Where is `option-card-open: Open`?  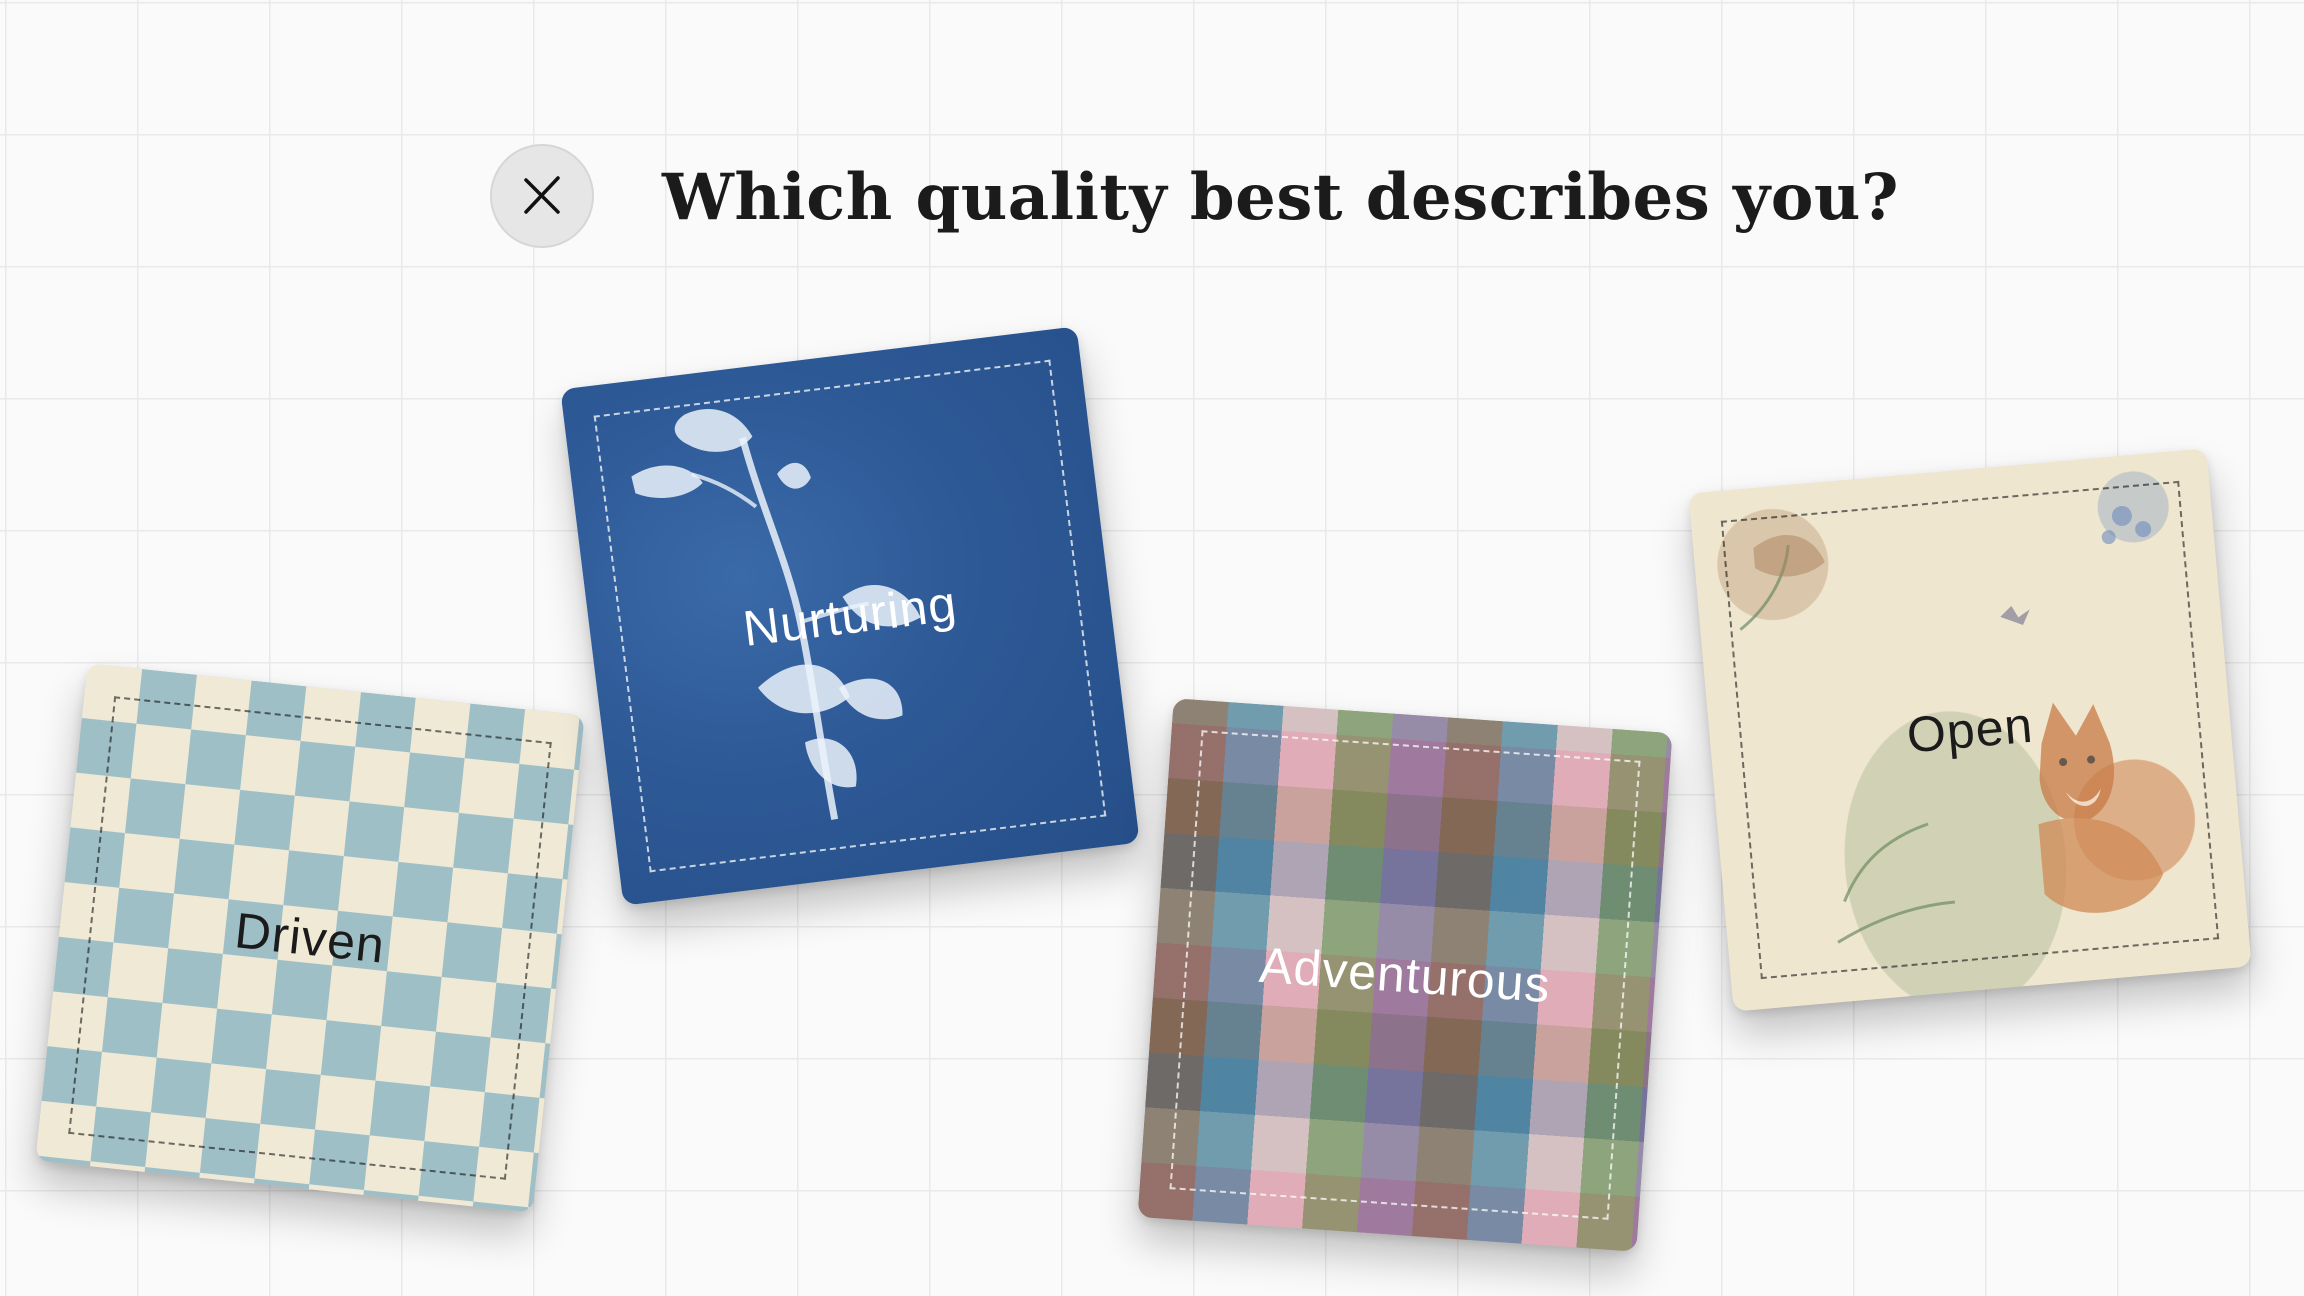 option-card-open: Open is located at coordinates (1970, 730).